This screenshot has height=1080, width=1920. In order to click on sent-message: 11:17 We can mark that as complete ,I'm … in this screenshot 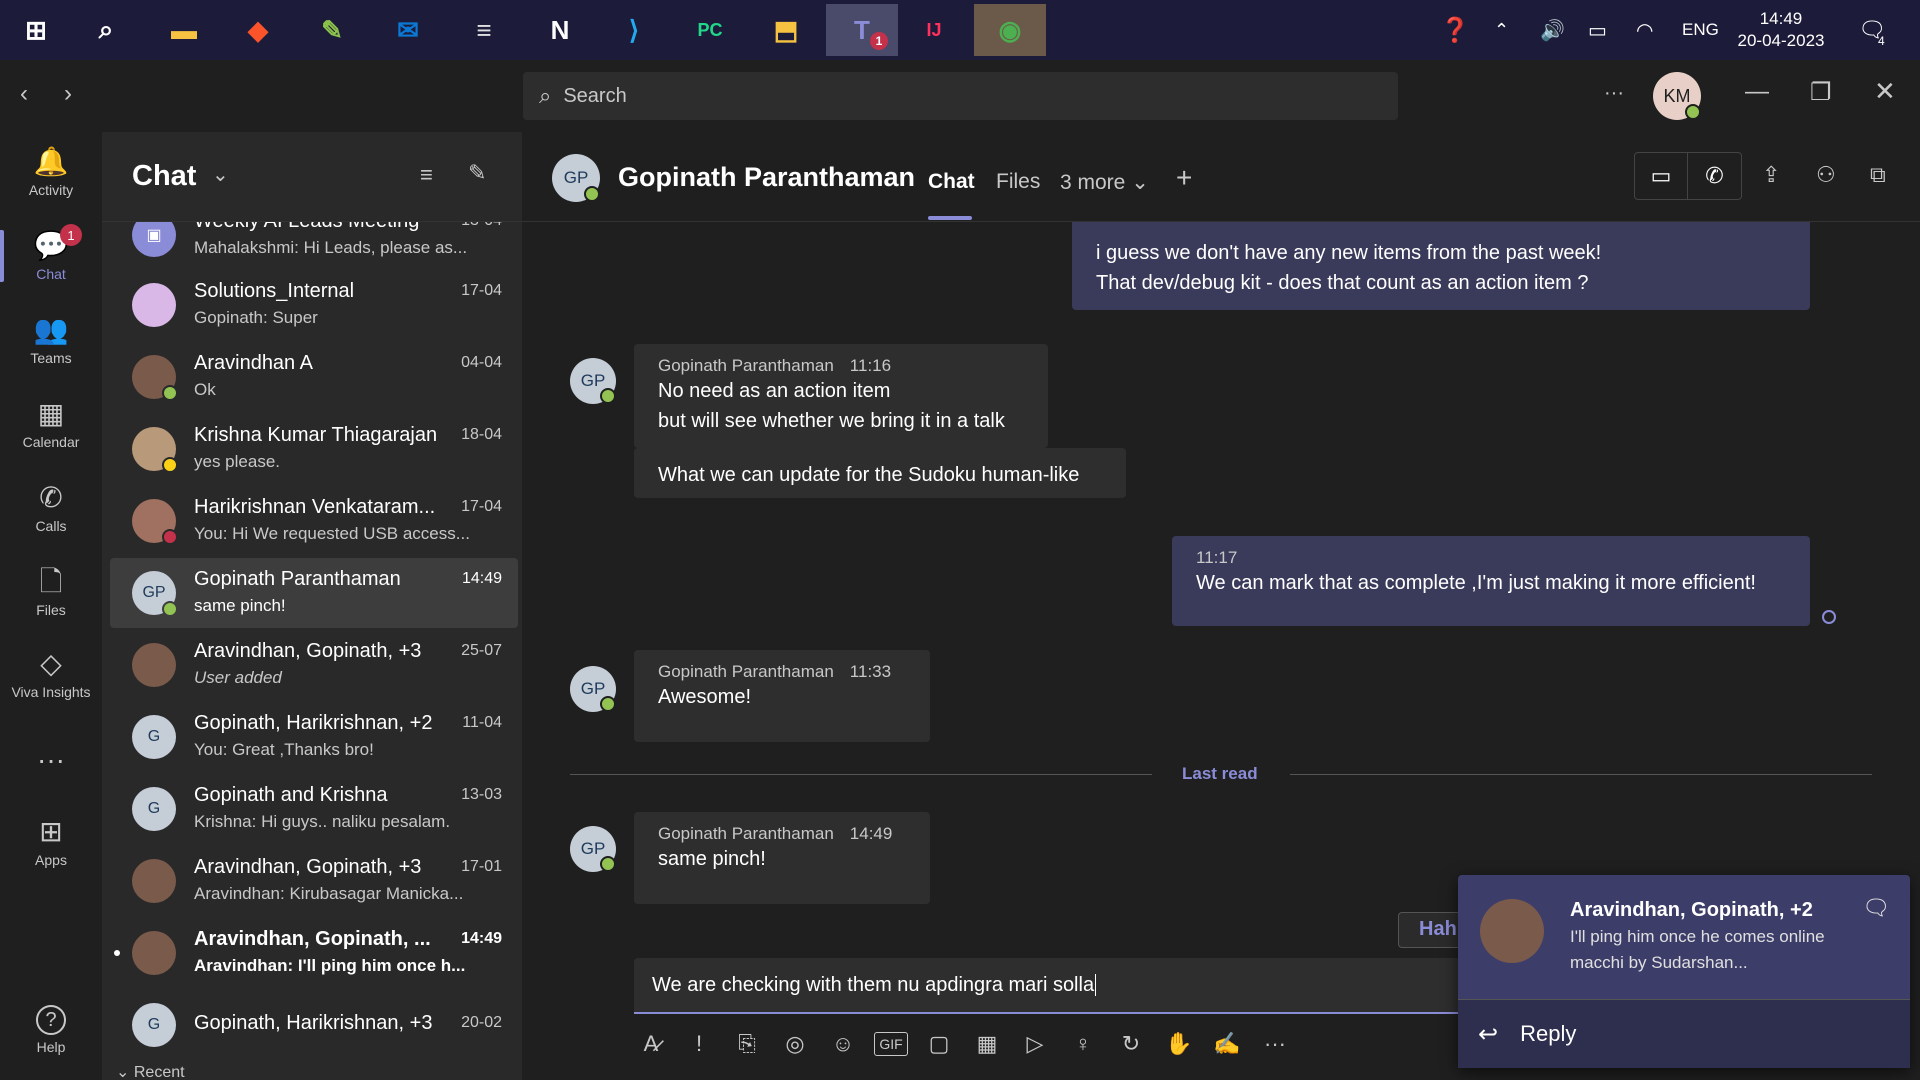, I will do `click(1491, 581)`.